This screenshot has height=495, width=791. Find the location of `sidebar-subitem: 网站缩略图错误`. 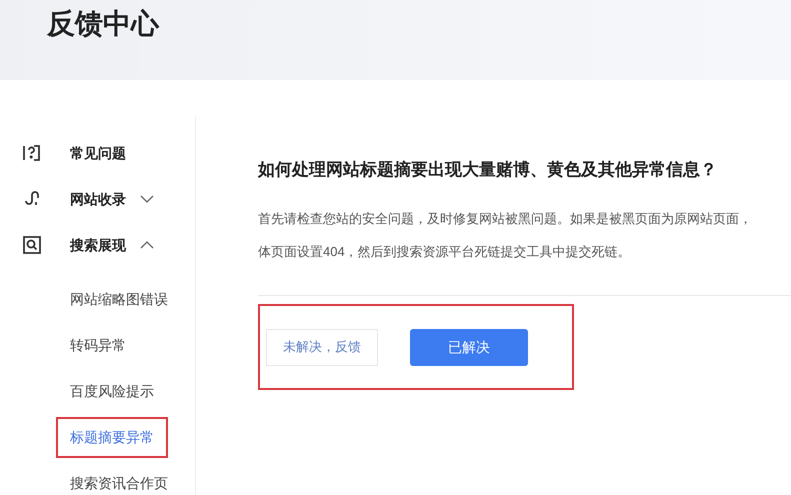

sidebar-subitem: 网站缩略图错误 is located at coordinates (119, 299).